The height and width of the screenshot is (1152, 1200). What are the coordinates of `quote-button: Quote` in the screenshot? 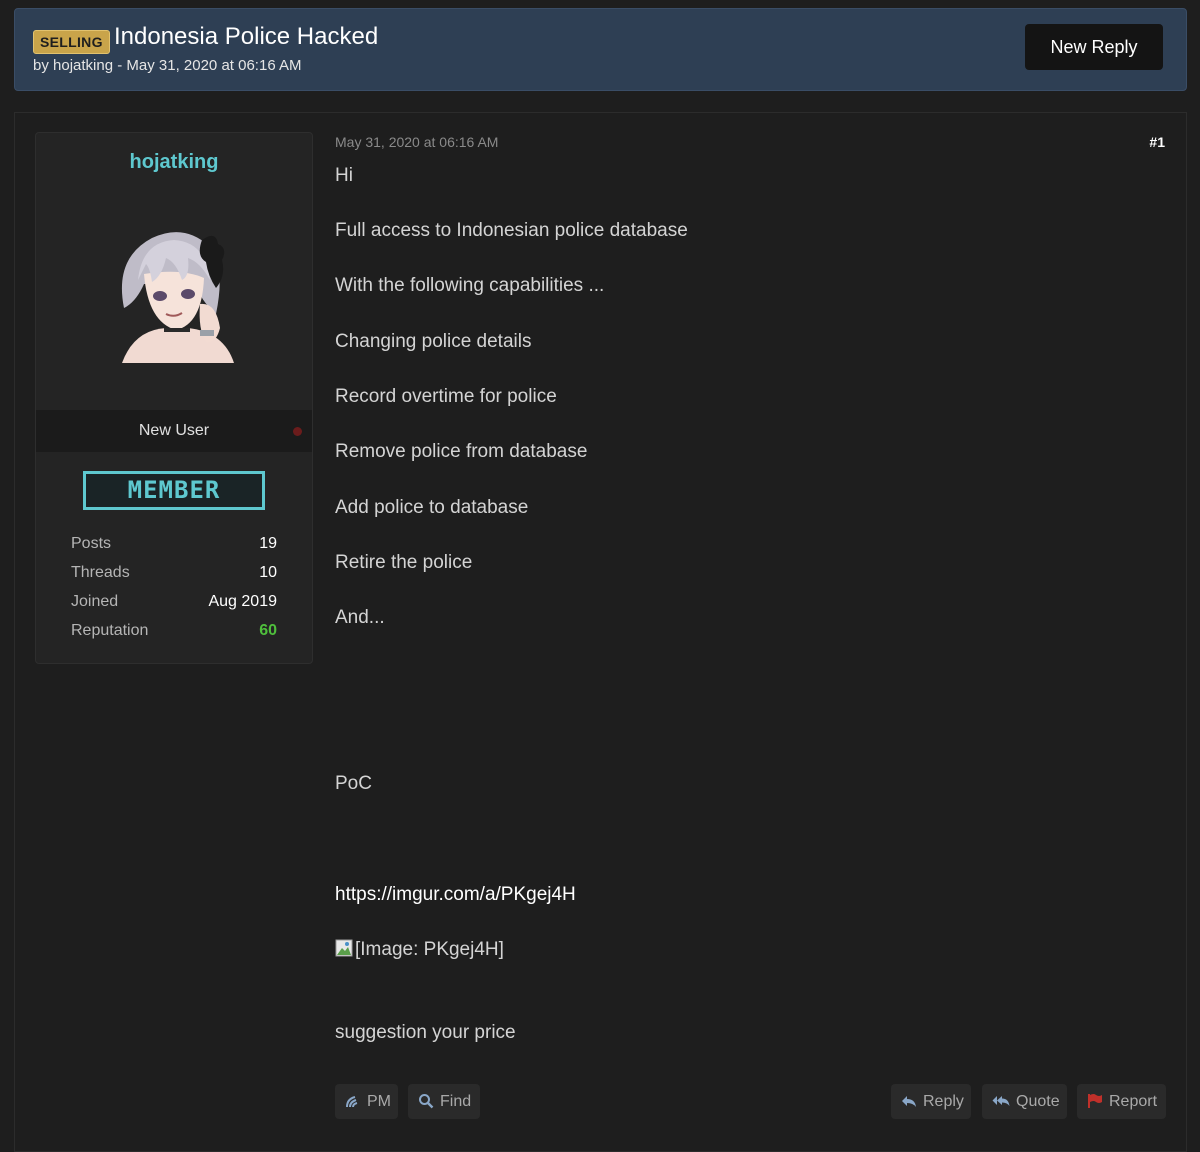 It's located at (1024, 1101).